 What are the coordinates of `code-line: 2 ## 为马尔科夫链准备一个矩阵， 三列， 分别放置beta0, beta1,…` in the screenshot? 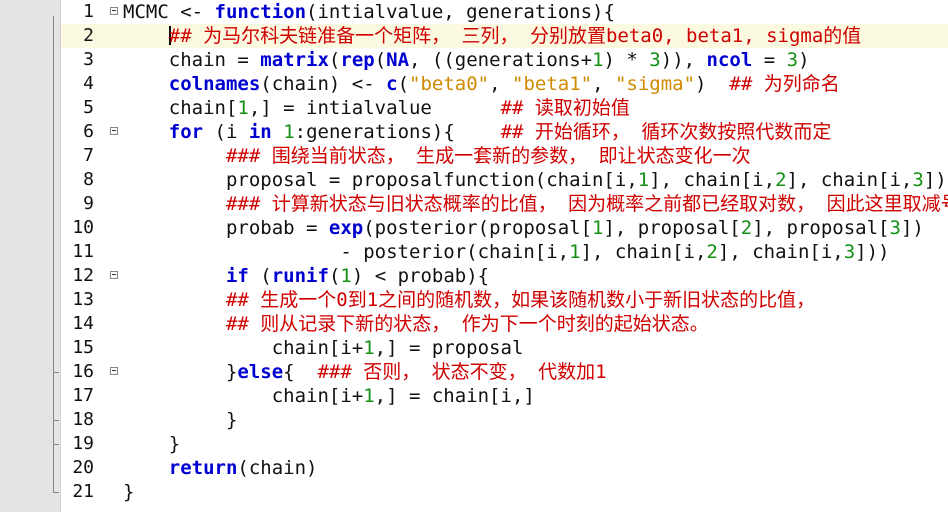 It's located at (504, 36).